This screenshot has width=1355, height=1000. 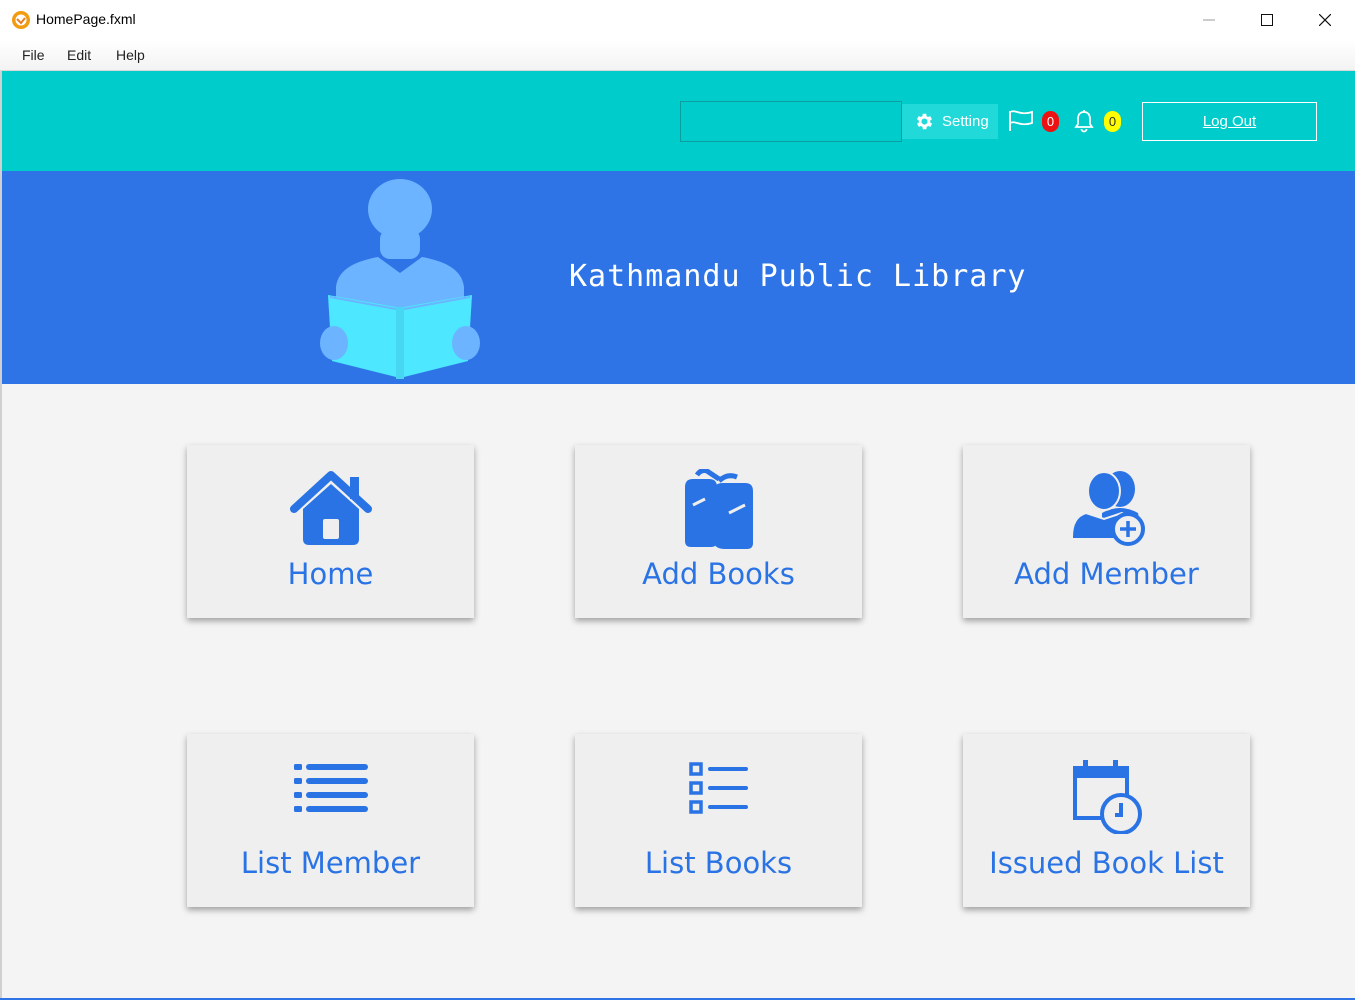 What do you see at coordinates (1229, 121) in the screenshot?
I see `logout-button: Log Out` at bounding box center [1229, 121].